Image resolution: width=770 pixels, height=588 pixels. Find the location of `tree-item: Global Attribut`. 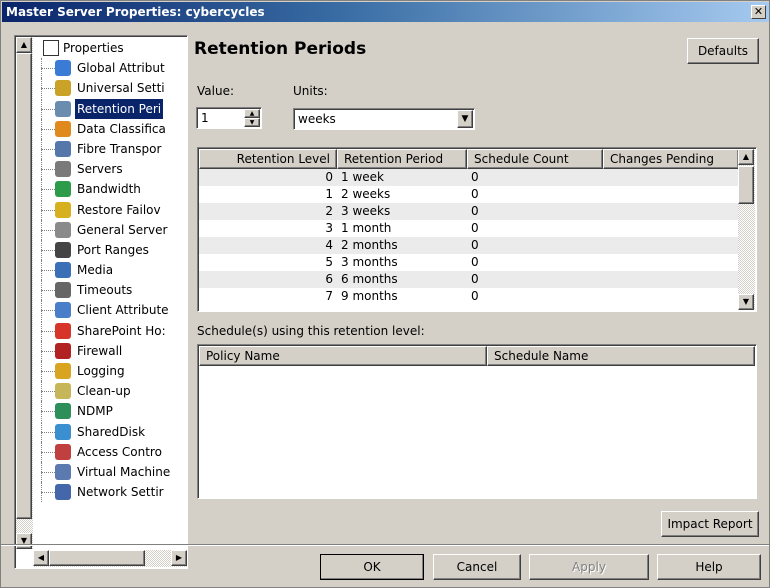

tree-item: Global Attribut is located at coordinates (114, 68).